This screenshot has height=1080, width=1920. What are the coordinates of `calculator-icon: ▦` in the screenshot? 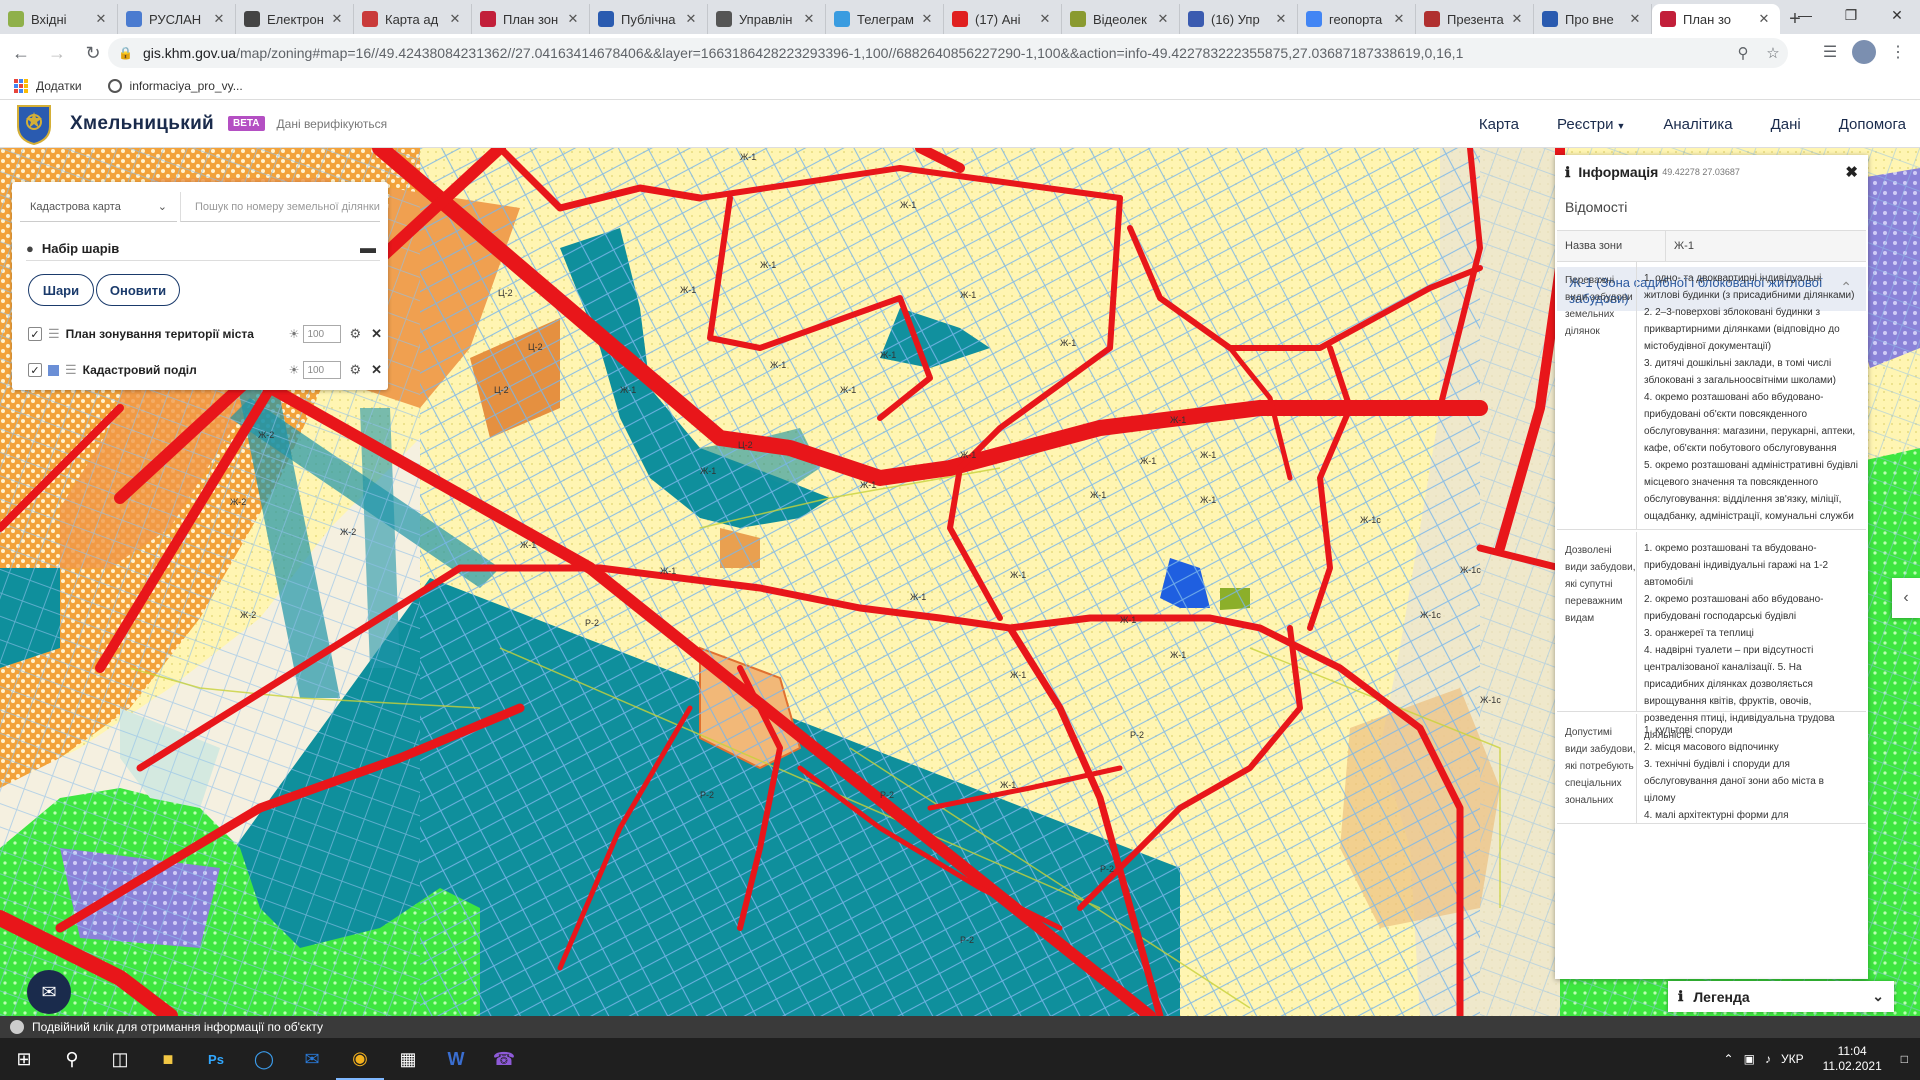 It's located at (408, 1059).